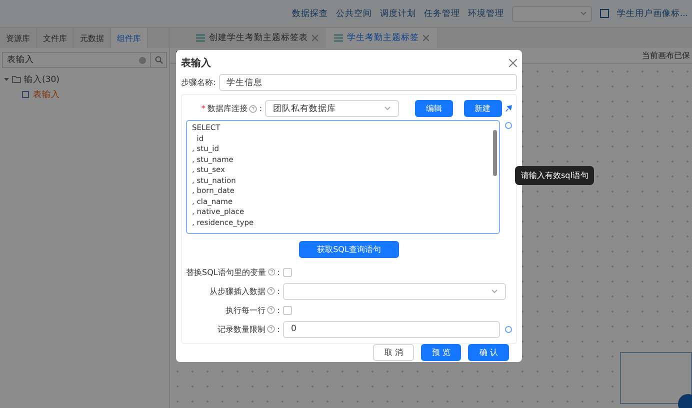  What do you see at coordinates (604, 13) in the screenshot?
I see `window-icon` at bounding box center [604, 13].